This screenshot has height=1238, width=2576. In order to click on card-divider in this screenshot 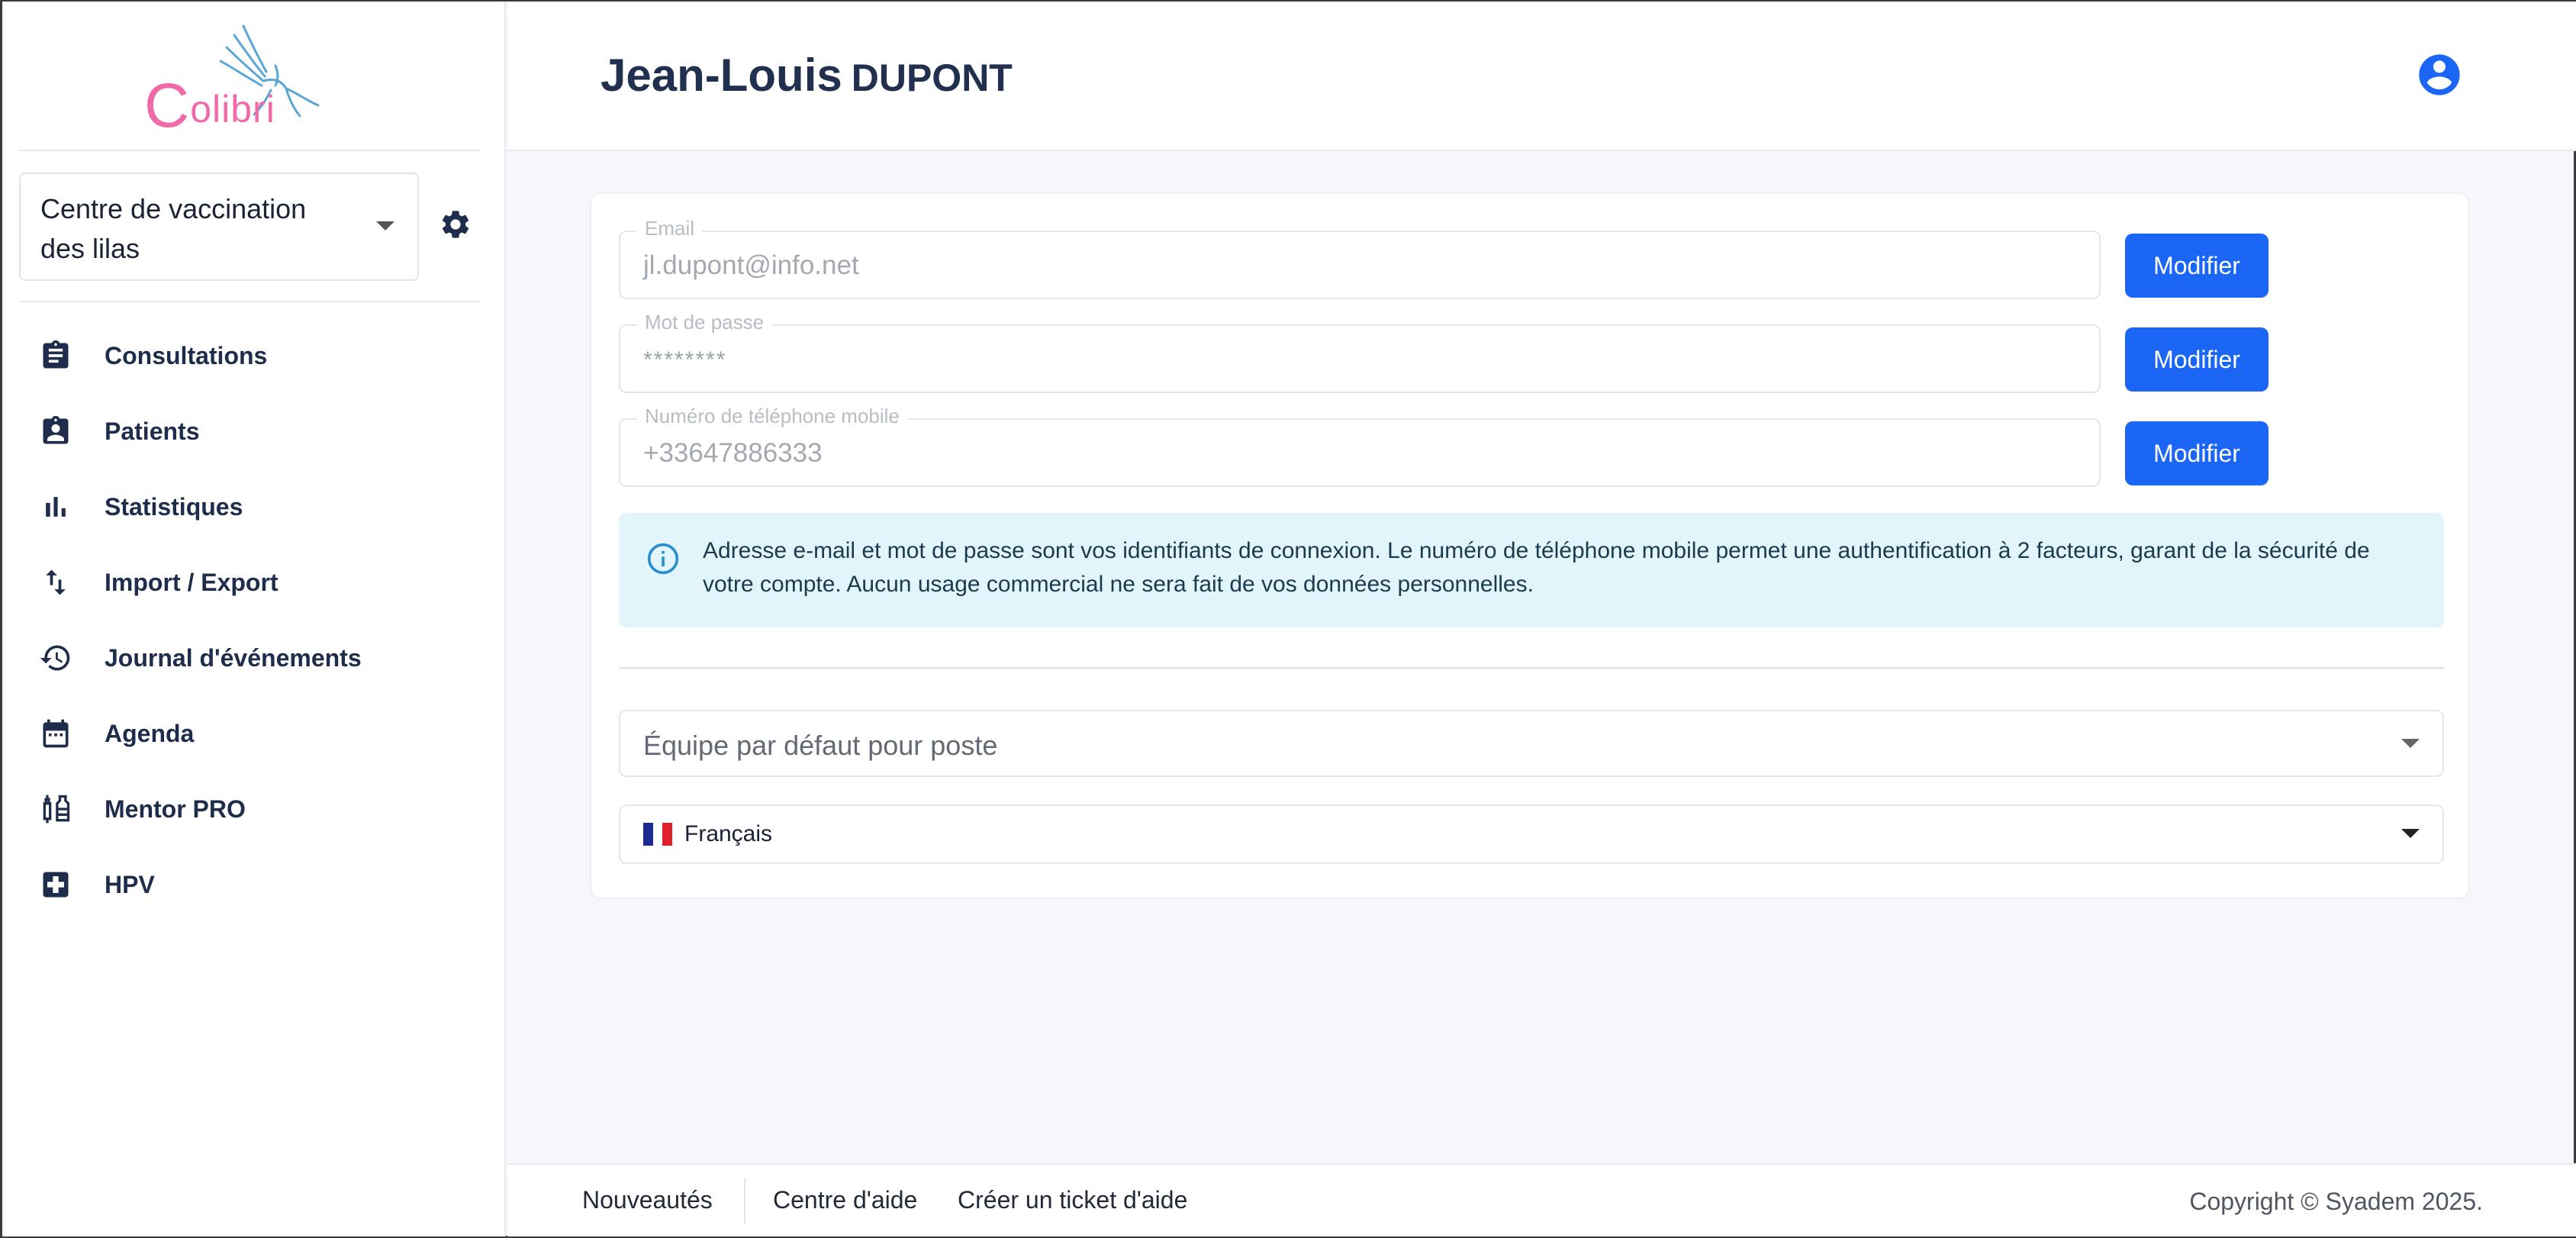, I will do `click(1531, 668)`.